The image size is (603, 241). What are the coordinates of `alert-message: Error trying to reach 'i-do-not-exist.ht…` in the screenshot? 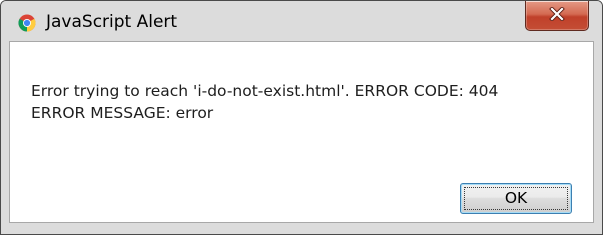 It's located at (264, 102).